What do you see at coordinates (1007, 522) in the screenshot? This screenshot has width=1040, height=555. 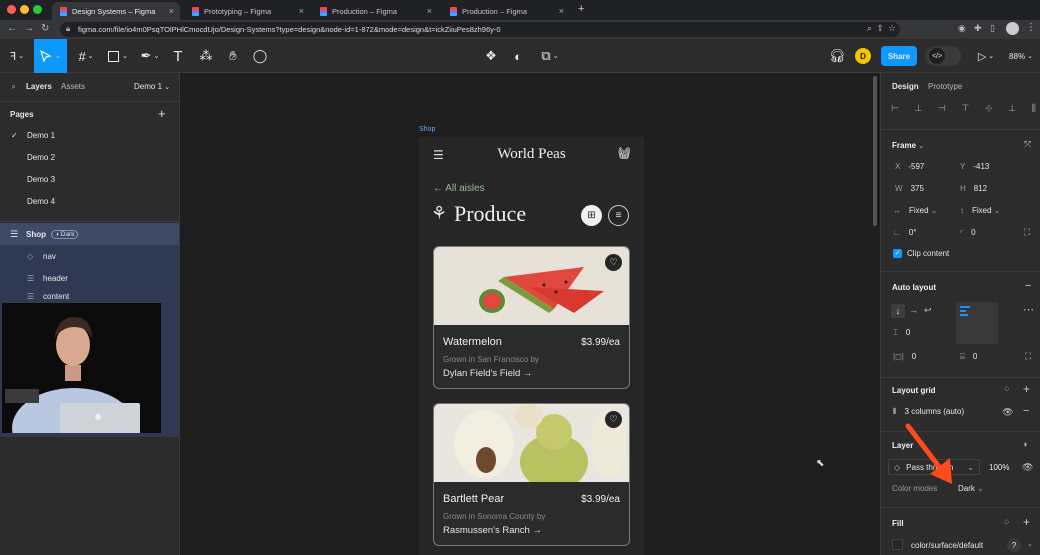 I see `fill-styles-icon: ⁘` at bounding box center [1007, 522].